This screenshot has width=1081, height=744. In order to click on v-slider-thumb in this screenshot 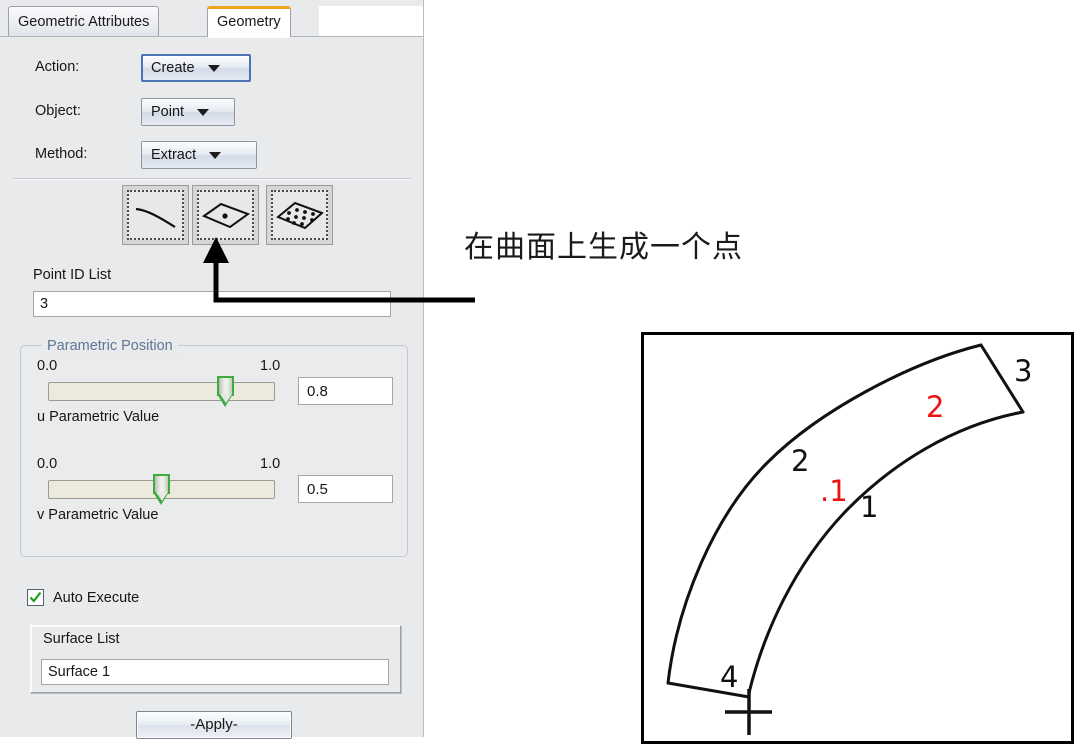, I will do `click(161, 489)`.